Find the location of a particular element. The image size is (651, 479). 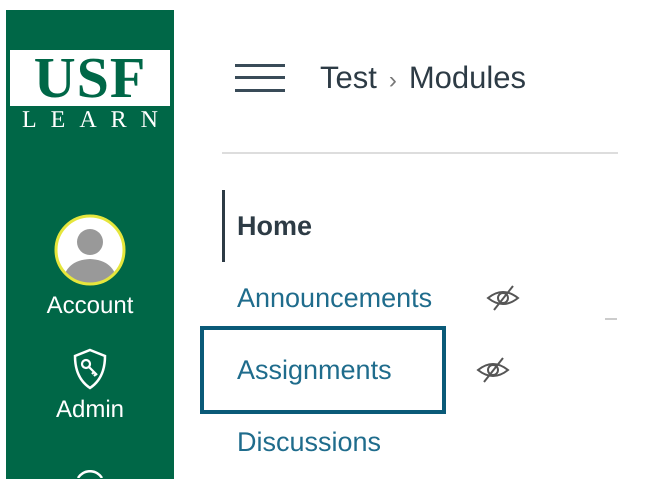

course-nav-link: Home is located at coordinates (337, 226).